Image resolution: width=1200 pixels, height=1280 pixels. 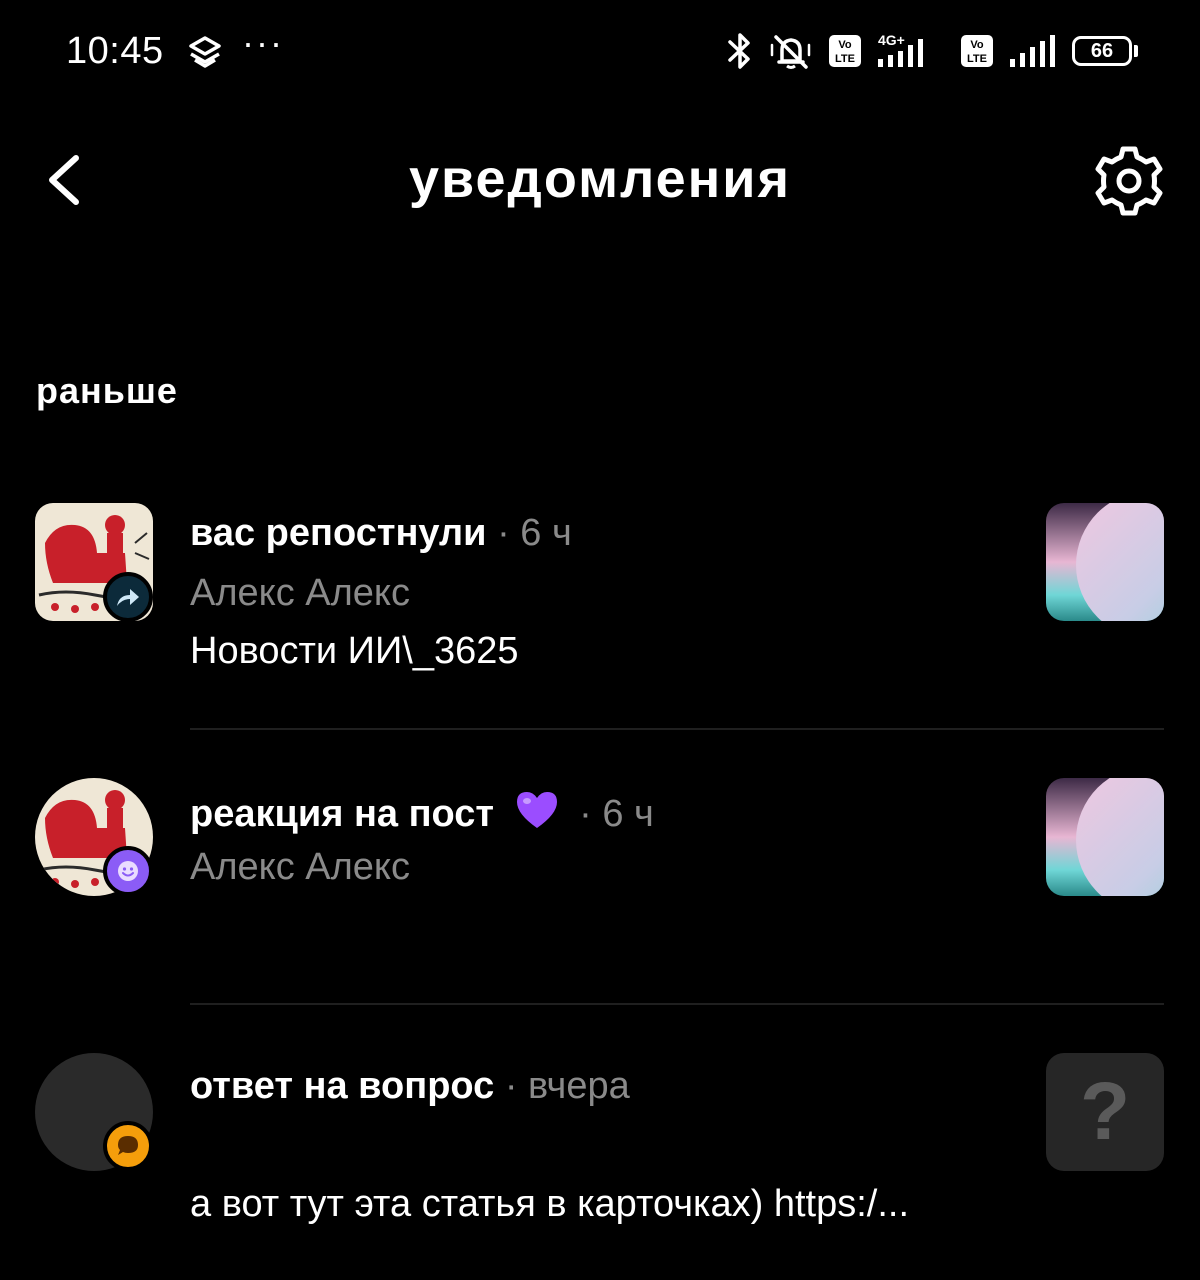 I want to click on settings-button, so click(x=1129, y=181).